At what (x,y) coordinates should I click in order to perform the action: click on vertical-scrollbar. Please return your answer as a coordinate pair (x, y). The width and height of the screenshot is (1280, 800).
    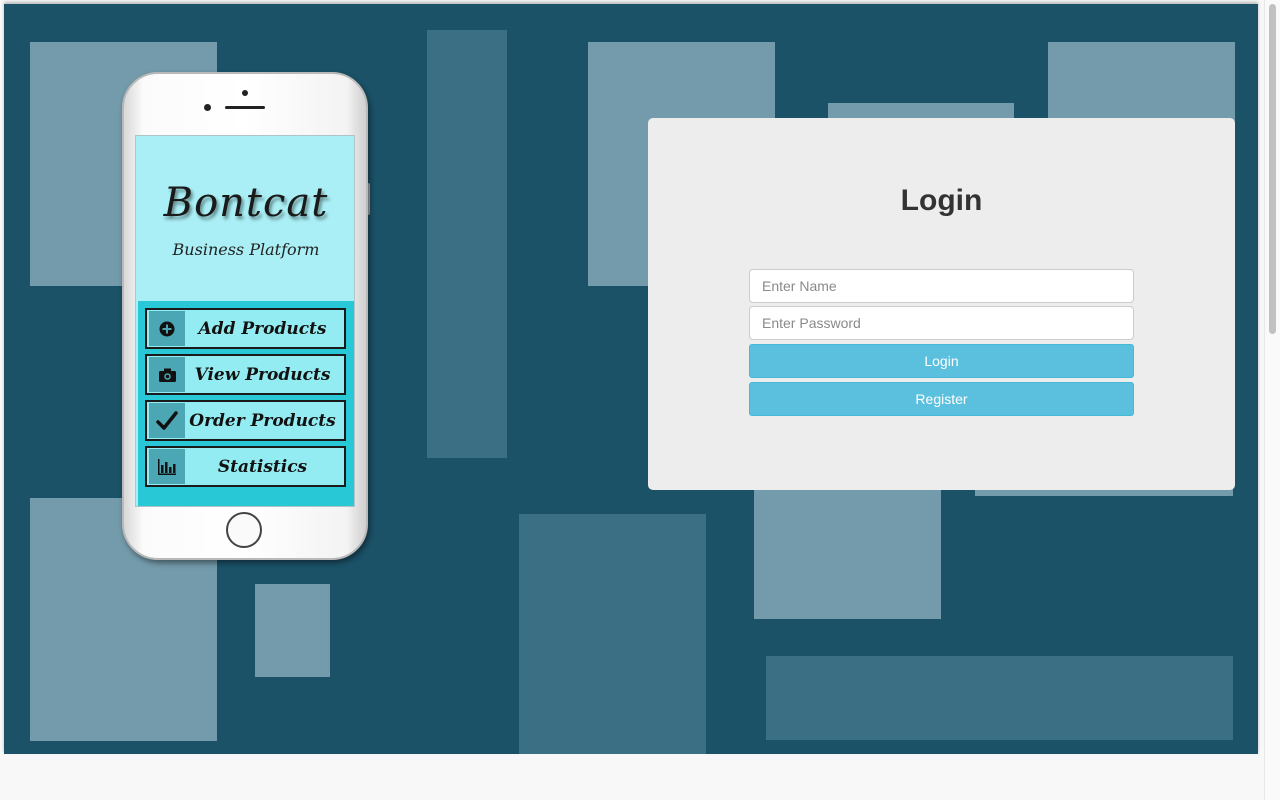
    Looking at the image, I should click on (1272, 400).